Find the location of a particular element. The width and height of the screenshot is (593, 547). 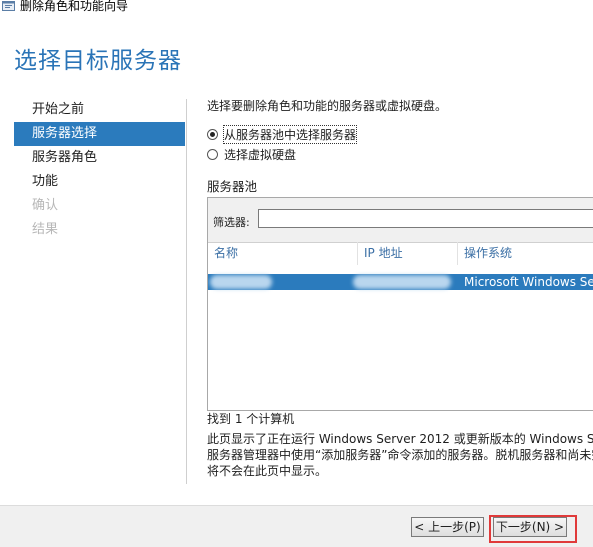

nav-divider is located at coordinates (186, 291).